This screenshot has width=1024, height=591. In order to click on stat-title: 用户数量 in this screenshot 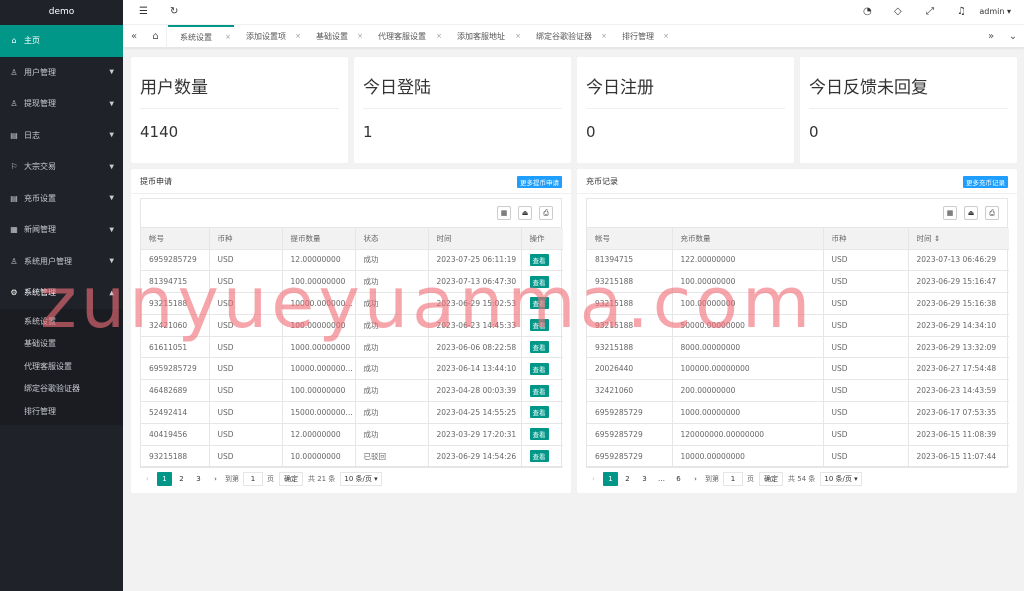, I will do `click(174, 88)`.